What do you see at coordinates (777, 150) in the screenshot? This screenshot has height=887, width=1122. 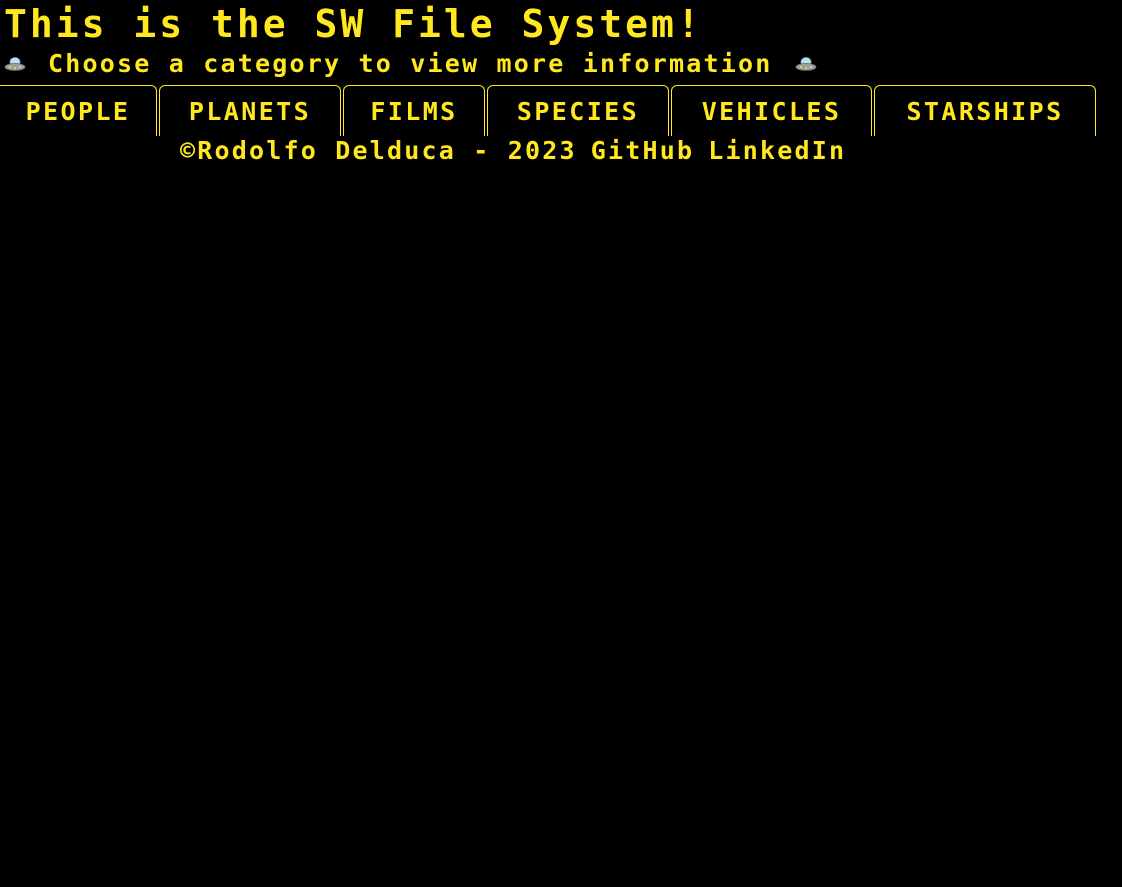 I see `linkedin-link: LinkedIn` at bounding box center [777, 150].